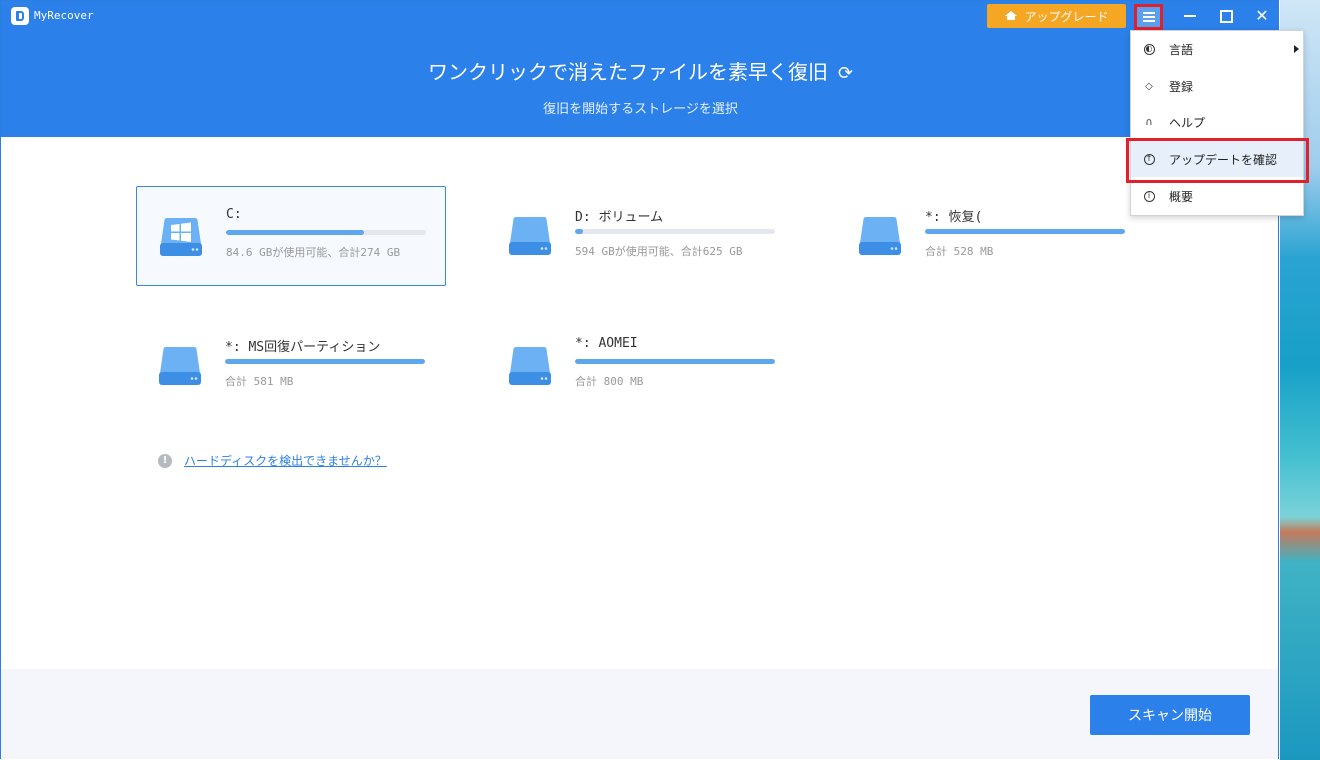 The height and width of the screenshot is (760, 1320). What do you see at coordinates (954, 217) in the screenshot?
I see `drive-name: *: 恢复(` at bounding box center [954, 217].